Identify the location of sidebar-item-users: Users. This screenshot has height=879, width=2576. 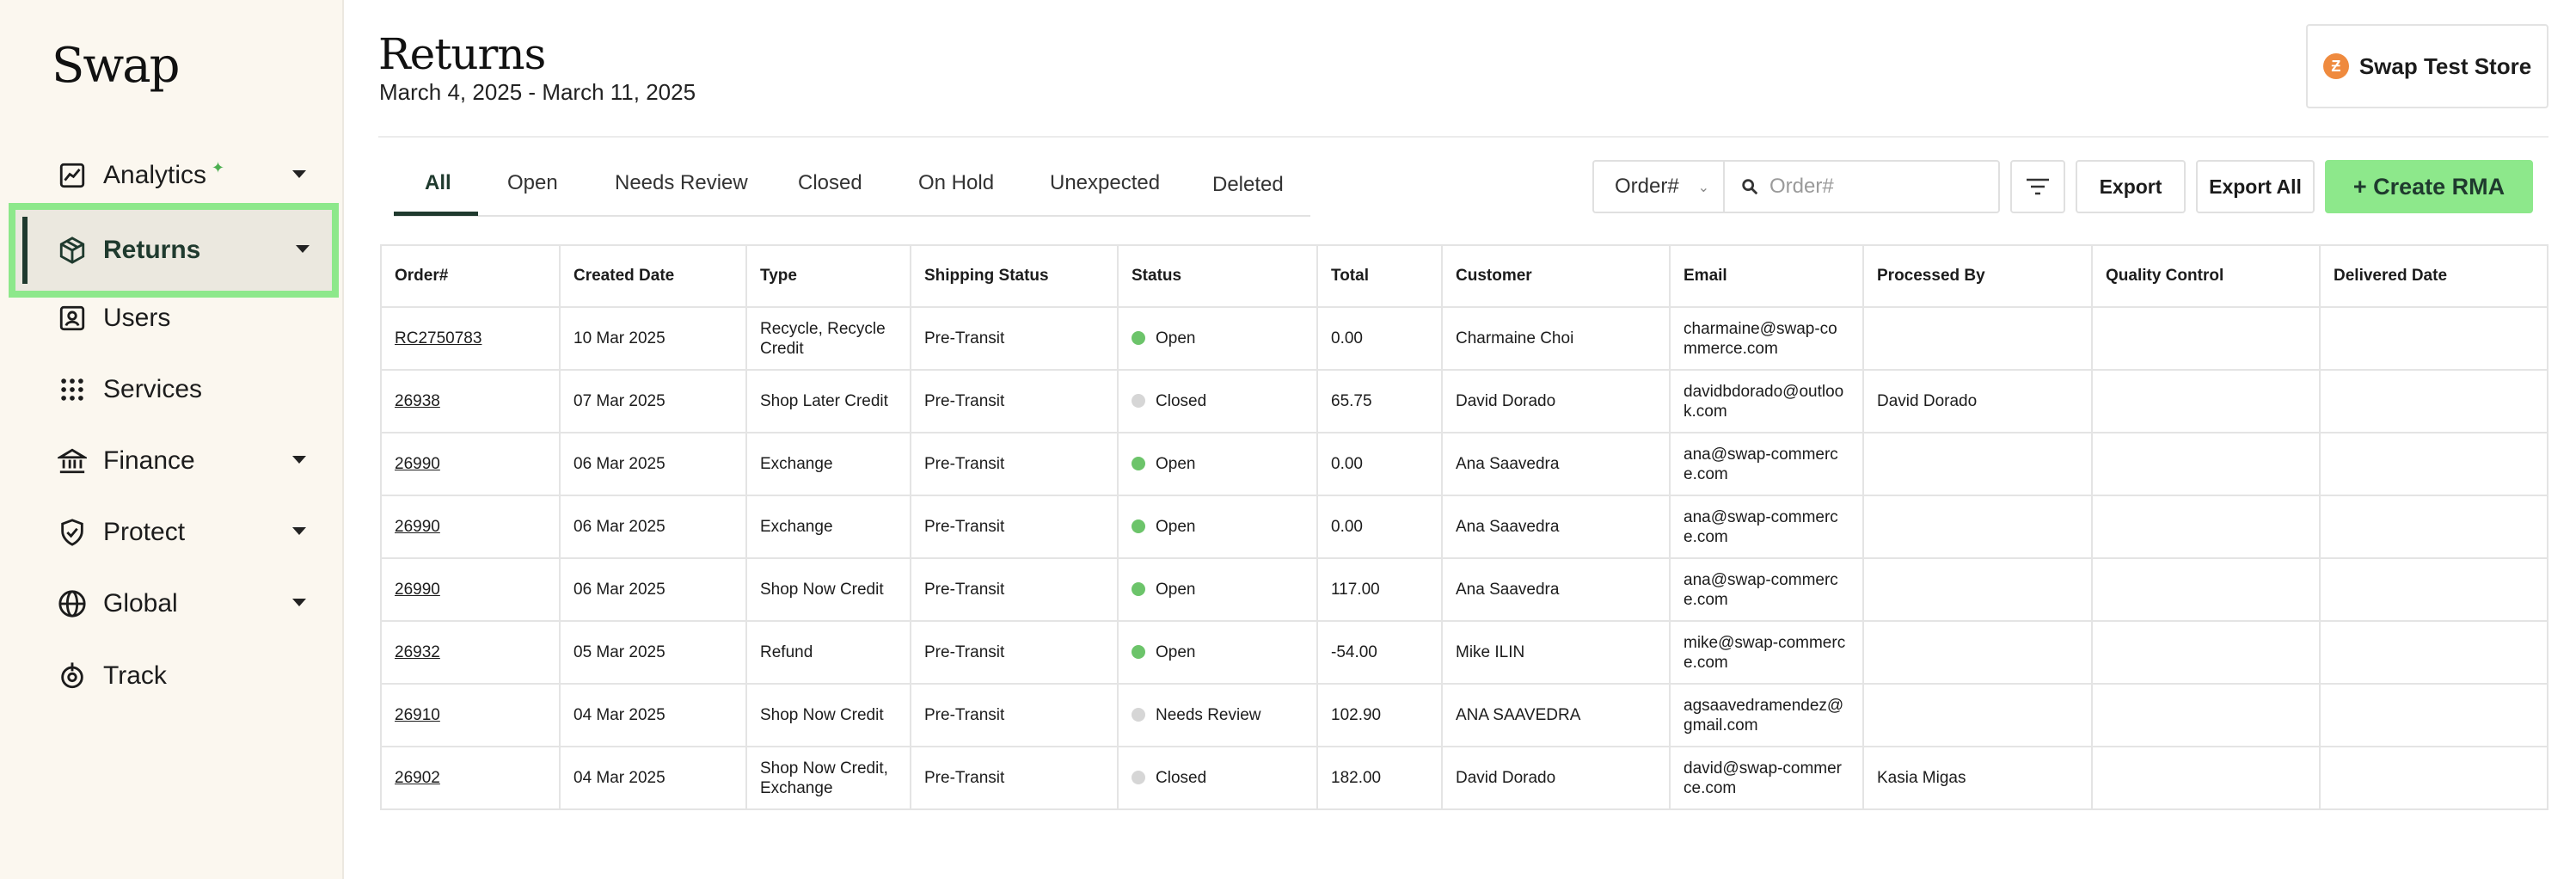
(175, 318).